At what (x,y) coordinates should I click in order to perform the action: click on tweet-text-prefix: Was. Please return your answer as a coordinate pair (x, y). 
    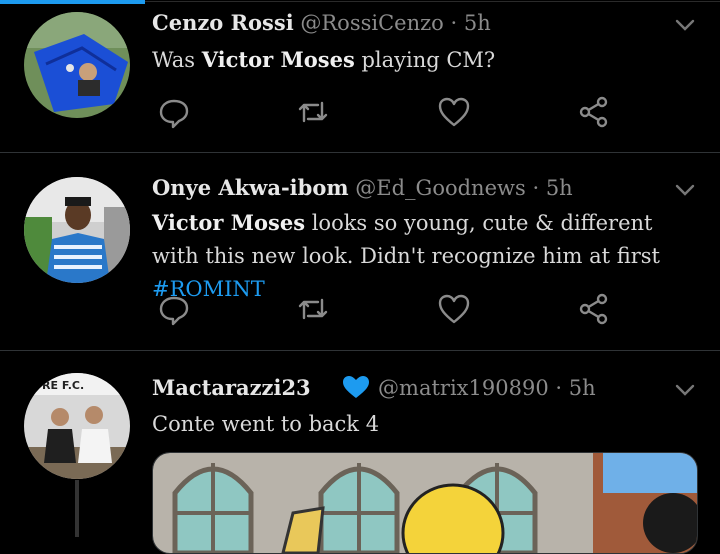
    Looking at the image, I should click on (177, 60).